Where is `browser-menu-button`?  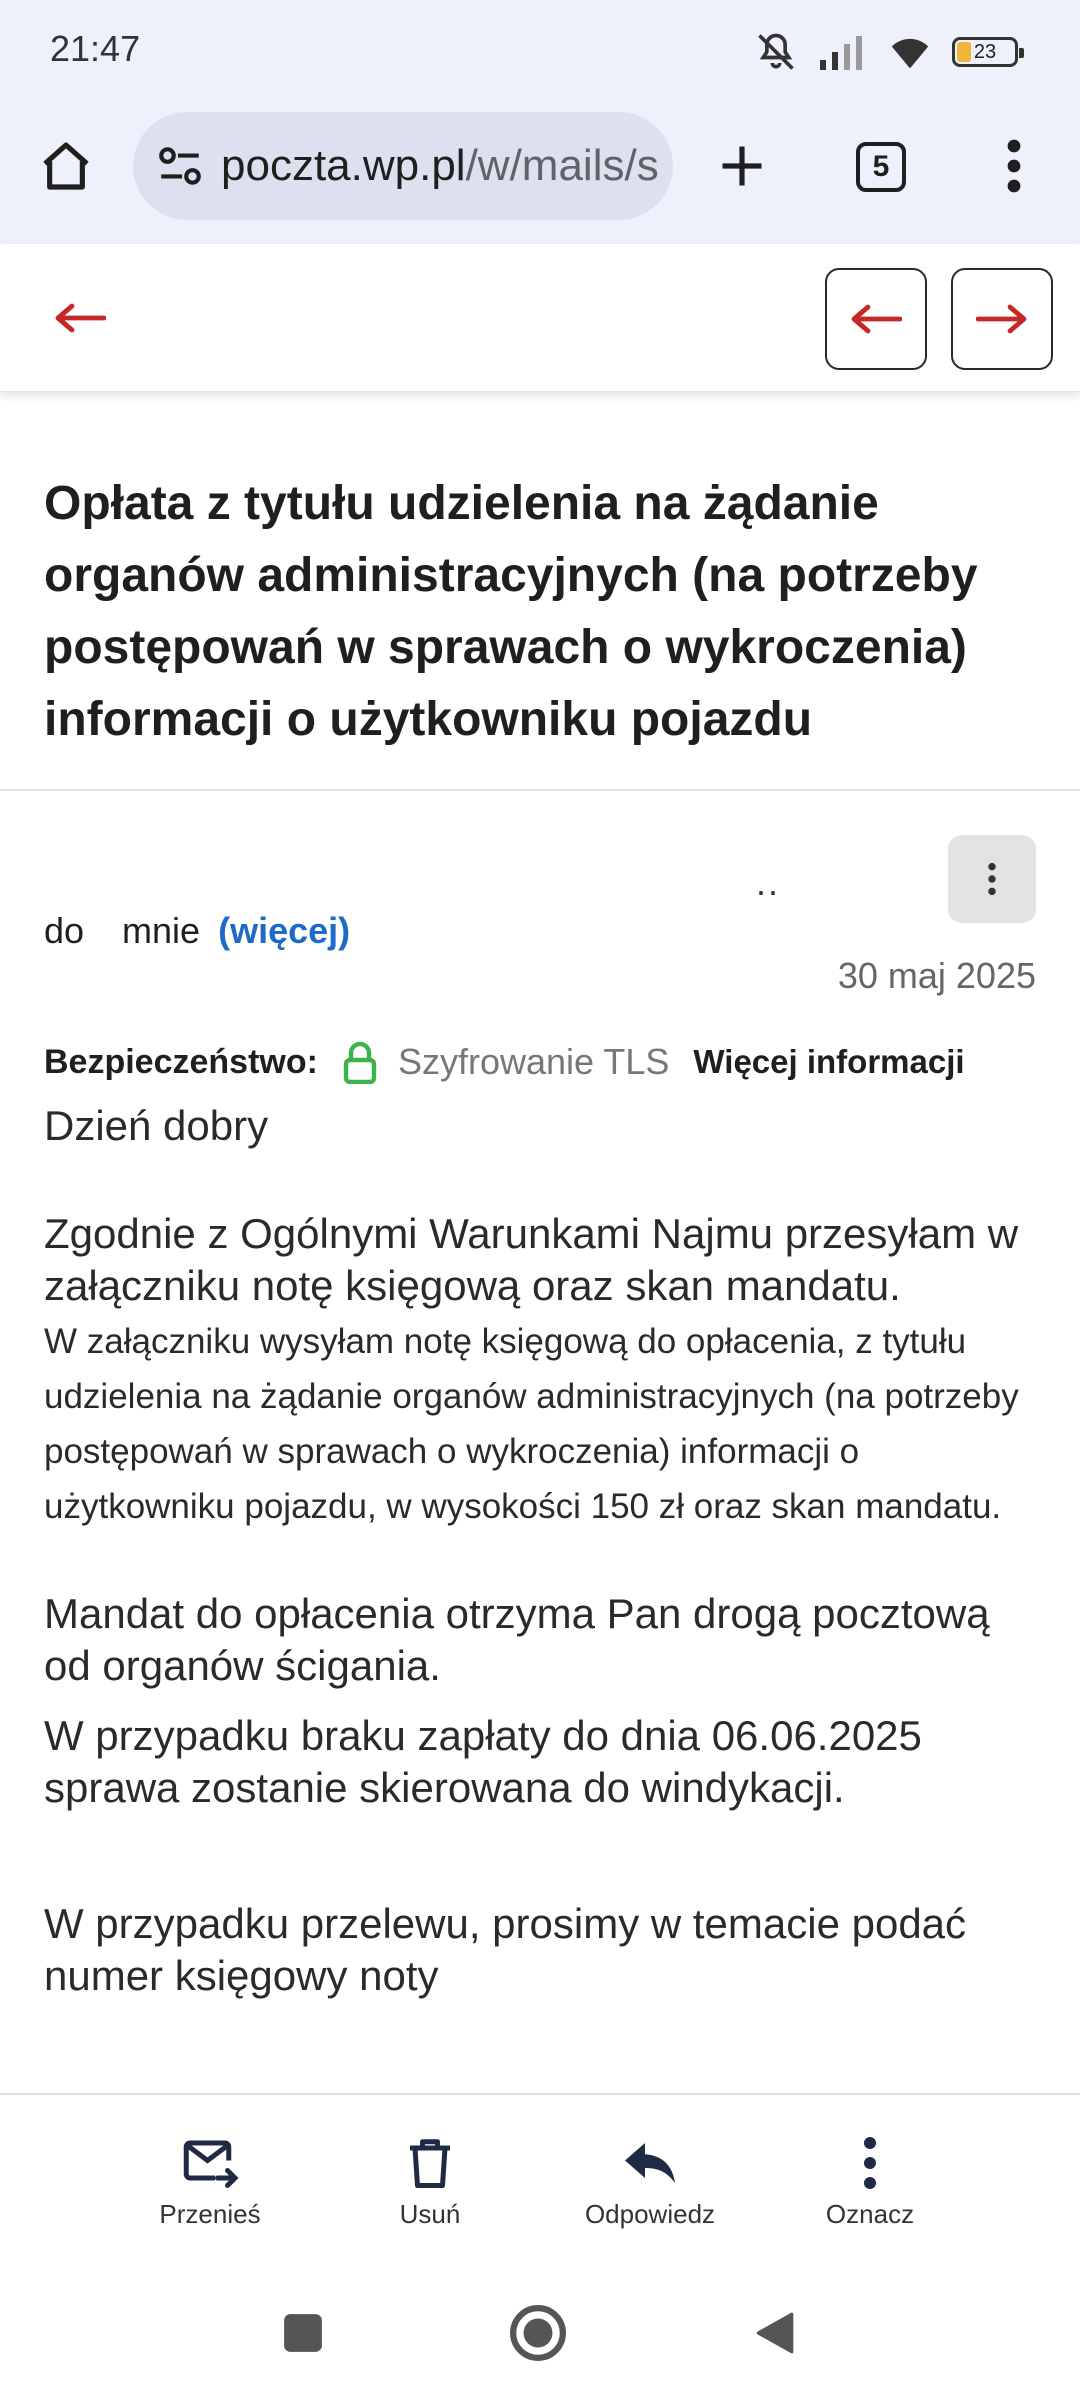 browser-menu-button is located at coordinates (1014, 166).